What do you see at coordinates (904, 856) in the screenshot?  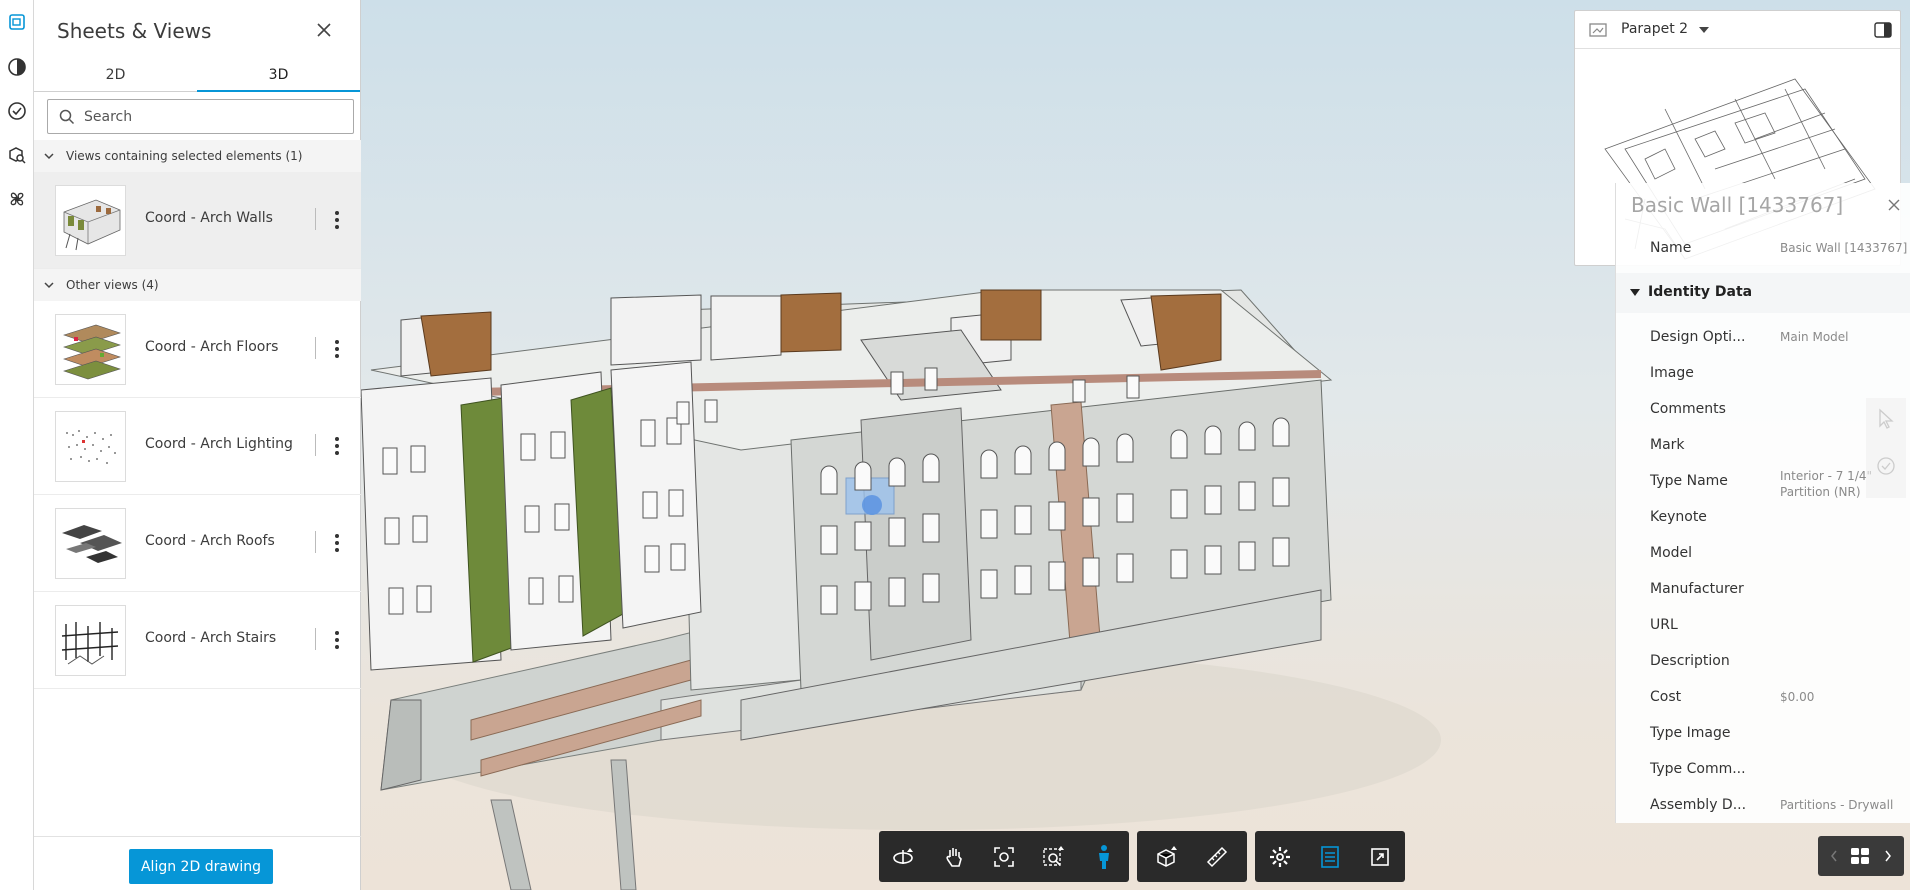 I see `orbit-icon` at bounding box center [904, 856].